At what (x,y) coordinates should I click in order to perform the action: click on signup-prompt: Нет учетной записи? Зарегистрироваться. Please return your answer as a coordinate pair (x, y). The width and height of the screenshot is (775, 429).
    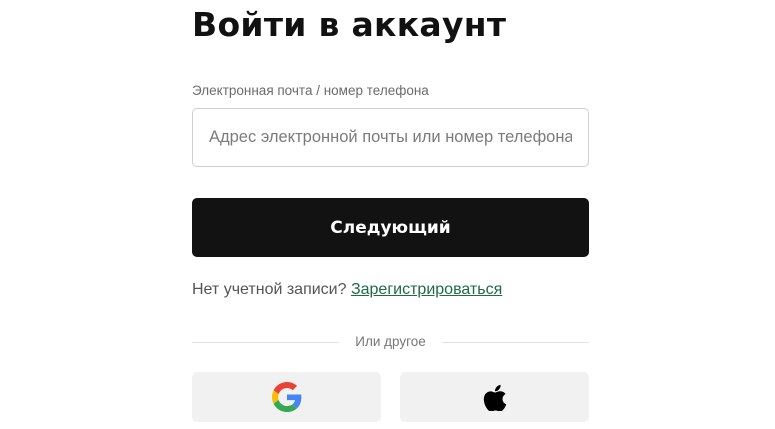
    Looking at the image, I should click on (347, 290).